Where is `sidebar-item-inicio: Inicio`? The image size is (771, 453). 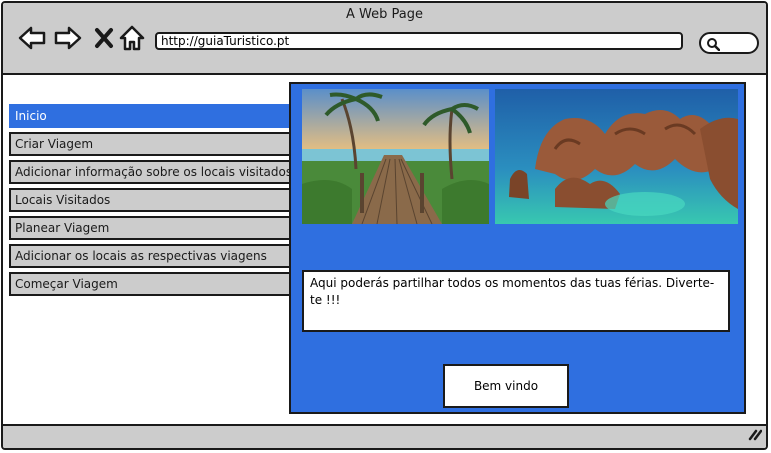 sidebar-item-inicio: Inicio is located at coordinates (150, 116).